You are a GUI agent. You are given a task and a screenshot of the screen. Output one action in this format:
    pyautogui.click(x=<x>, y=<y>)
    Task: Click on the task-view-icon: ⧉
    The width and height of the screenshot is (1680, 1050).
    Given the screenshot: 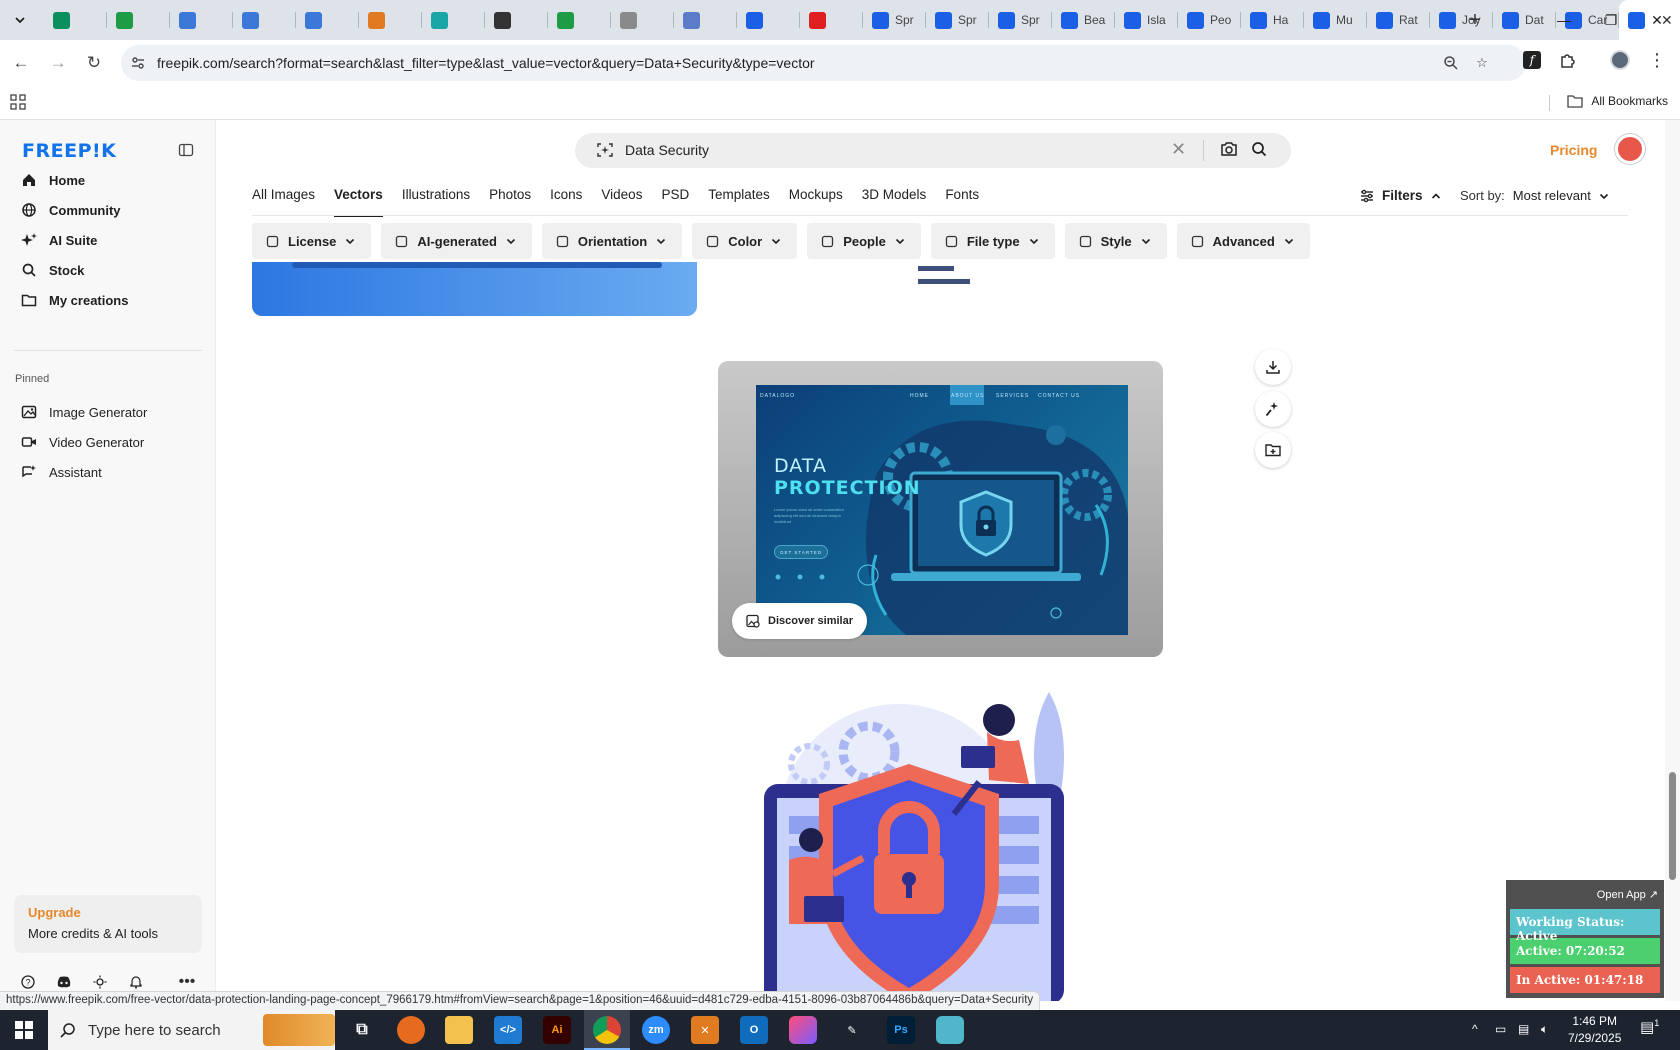 What is the action you would take?
    pyautogui.click(x=362, y=1030)
    